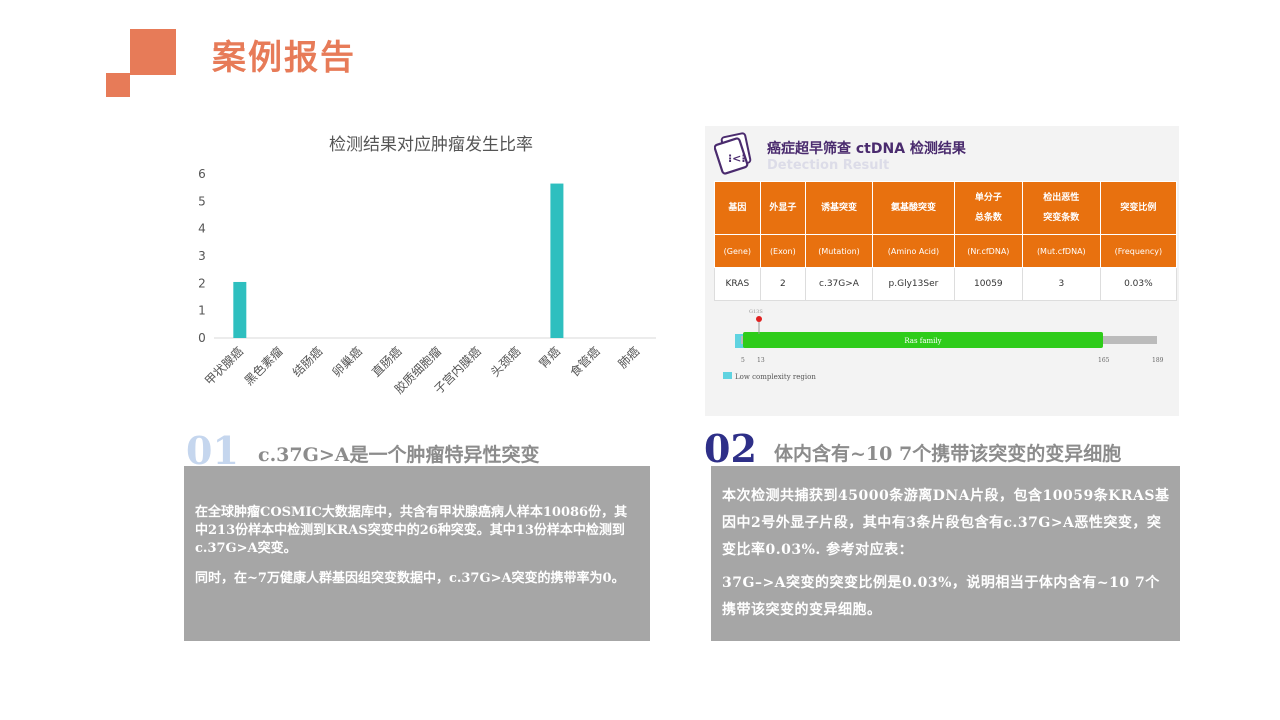 Image resolution: width=1280 pixels, height=720 pixels. What do you see at coordinates (948, 454) in the screenshot?
I see `section-heading-02: 体内含有~10 7个携带该突变的变异细胞` at bounding box center [948, 454].